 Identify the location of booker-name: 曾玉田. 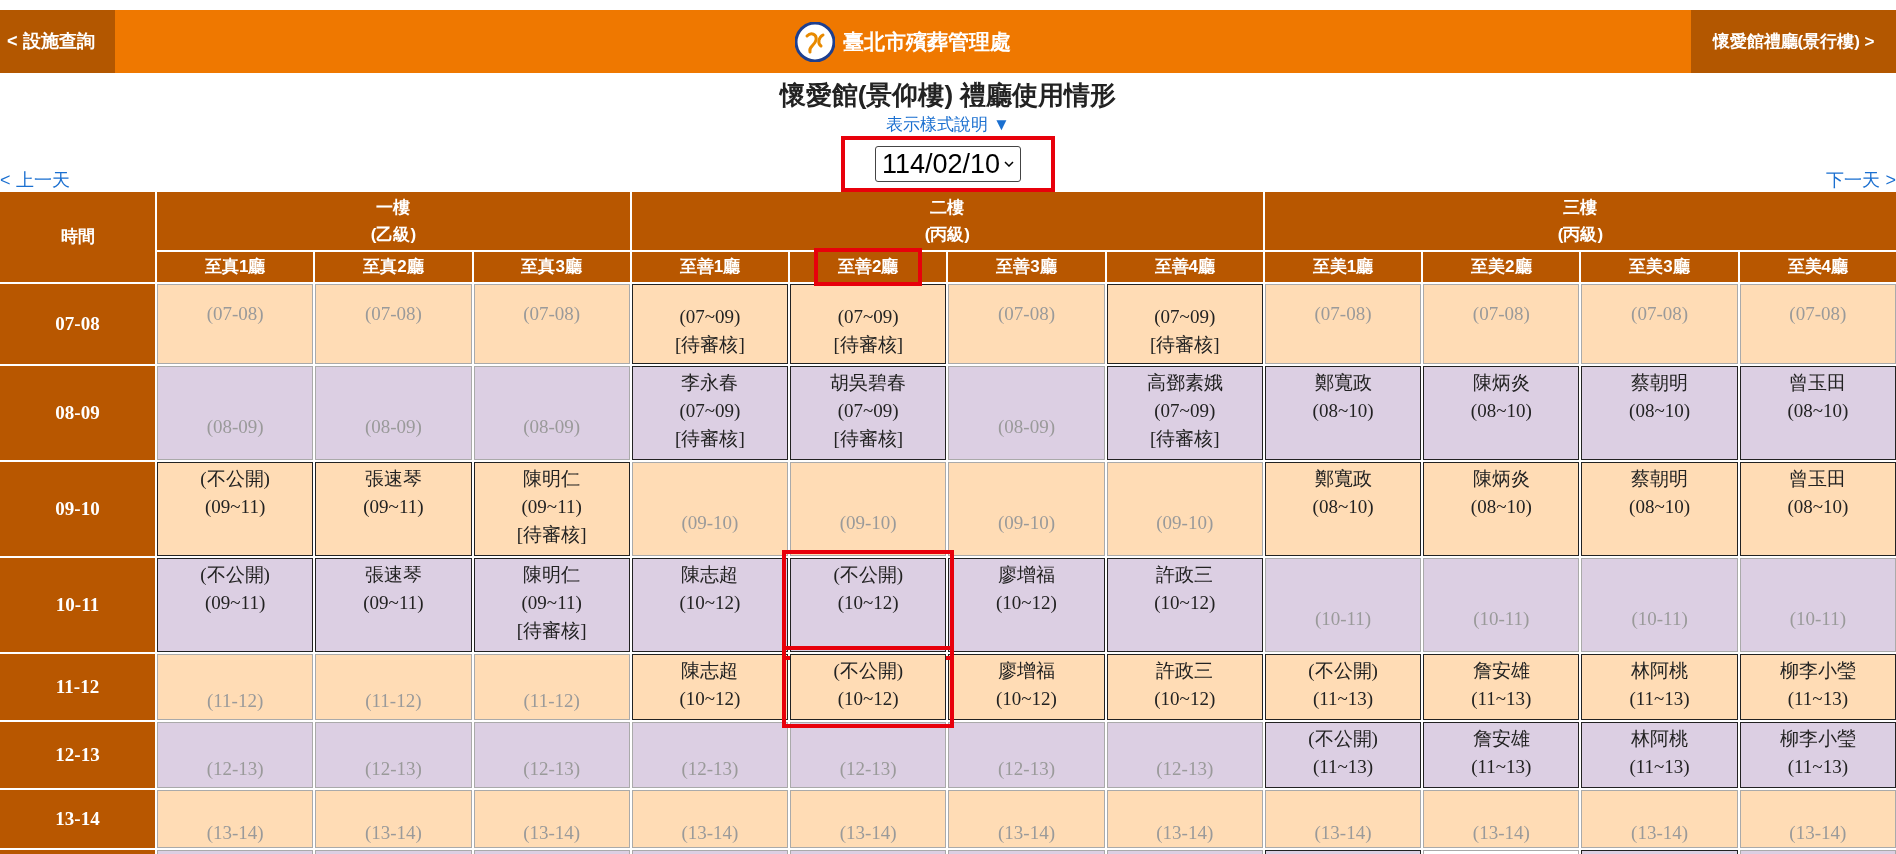
(1818, 479).